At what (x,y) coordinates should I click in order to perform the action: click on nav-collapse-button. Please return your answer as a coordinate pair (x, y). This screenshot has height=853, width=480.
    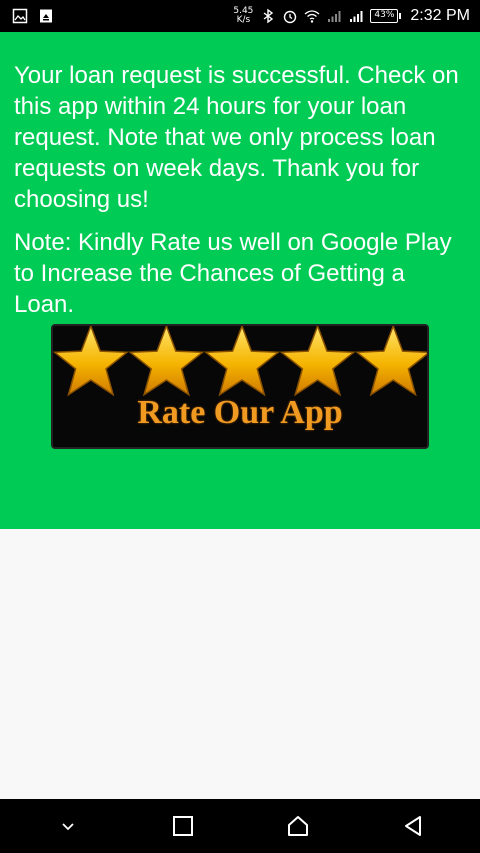
    Looking at the image, I should click on (68, 826).